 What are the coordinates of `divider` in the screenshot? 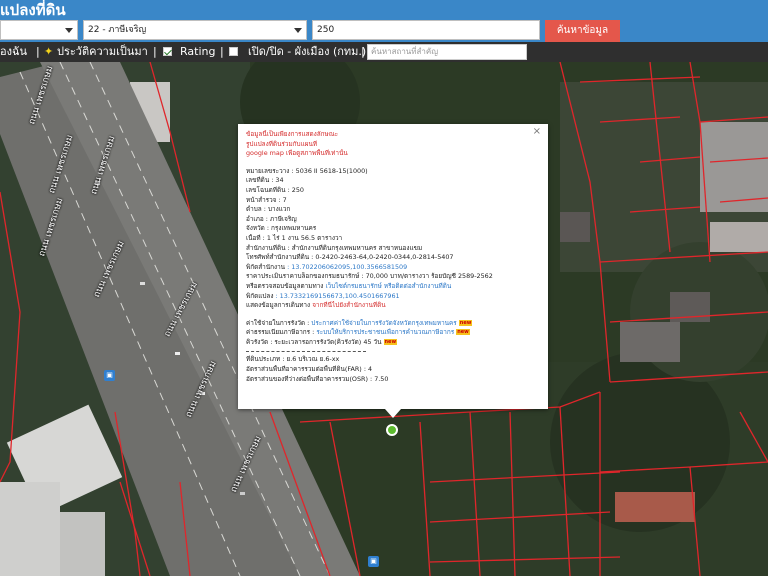 It's located at (306, 352).